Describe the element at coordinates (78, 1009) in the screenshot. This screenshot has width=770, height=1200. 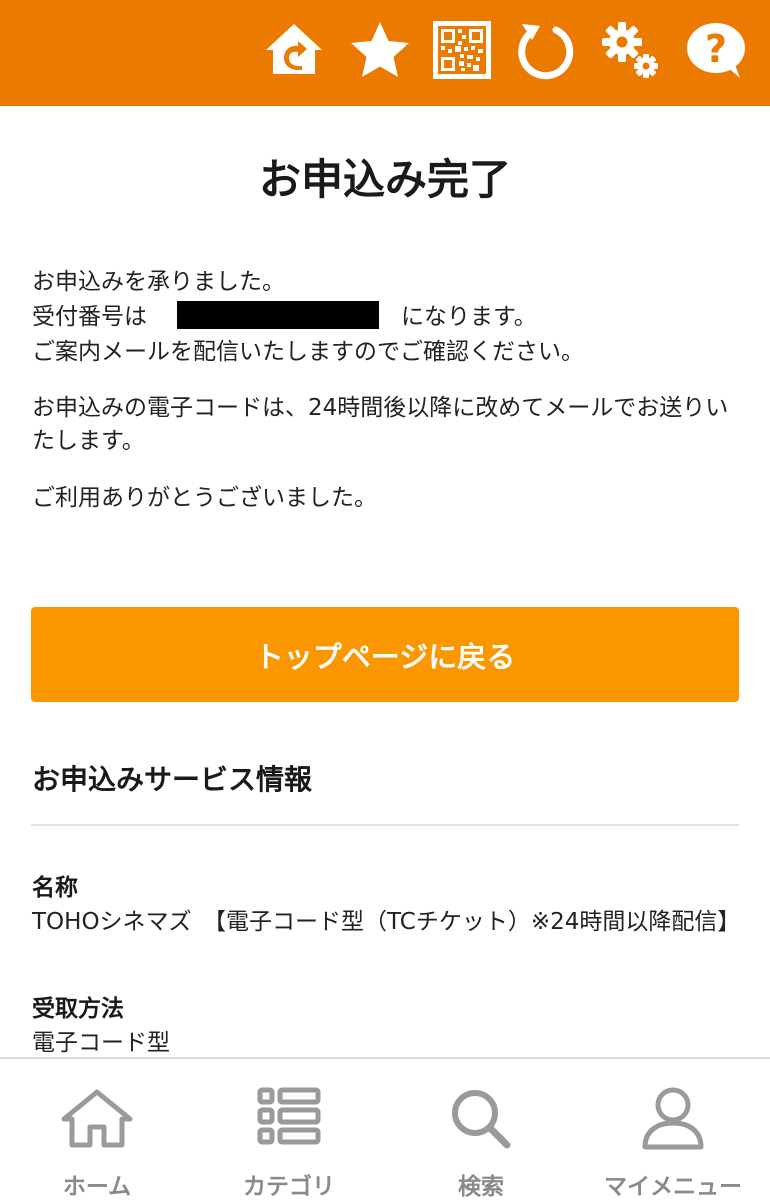
I see `method-label: 受取方法` at that location.